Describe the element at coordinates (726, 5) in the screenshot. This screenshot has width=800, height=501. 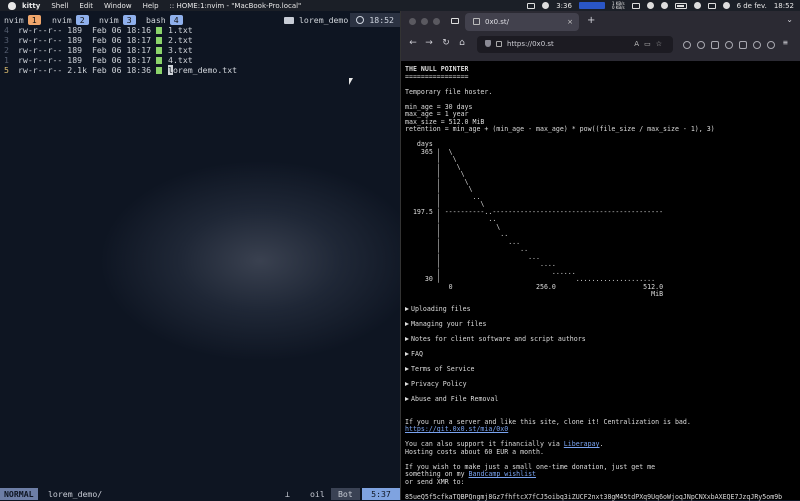
I see `siri-icon` at that location.